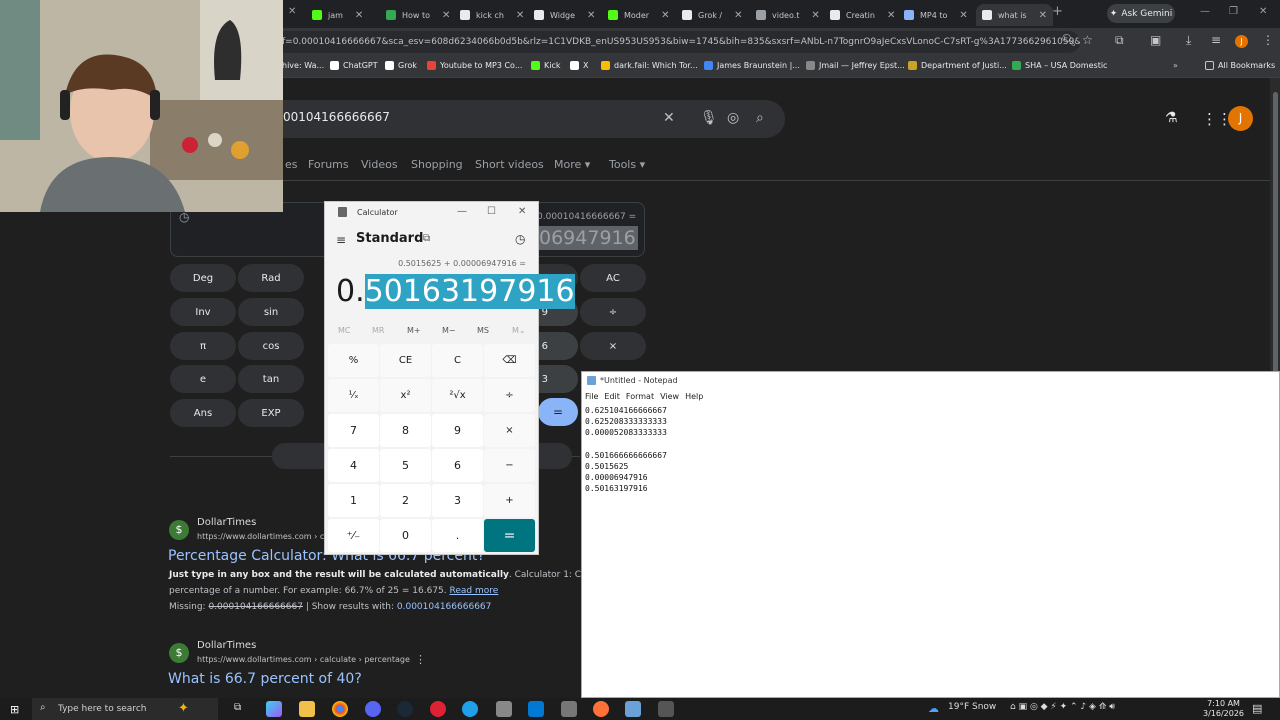  What do you see at coordinates (694, 396) in the screenshot?
I see `menu-help: Help` at bounding box center [694, 396].